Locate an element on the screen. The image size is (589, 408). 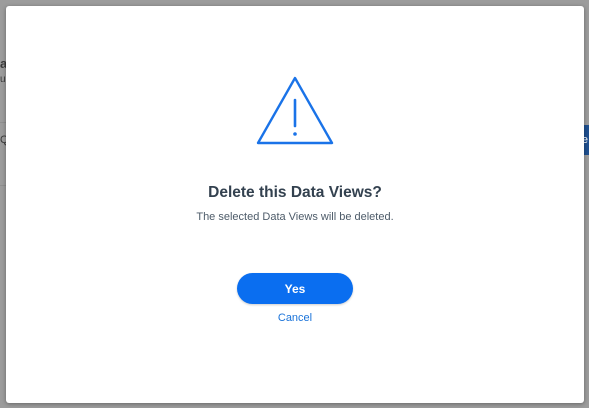
cancel-link: Cancel is located at coordinates (295, 318).